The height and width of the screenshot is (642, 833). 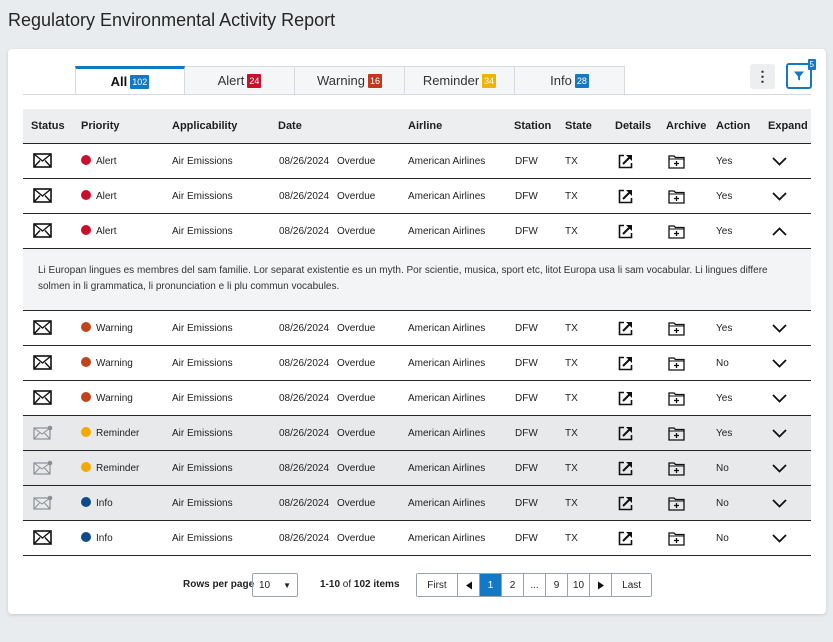 What do you see at coordinates (437, 585) in the screenshot?
I see `first-page-button: First` at bounding box center [437, 585].